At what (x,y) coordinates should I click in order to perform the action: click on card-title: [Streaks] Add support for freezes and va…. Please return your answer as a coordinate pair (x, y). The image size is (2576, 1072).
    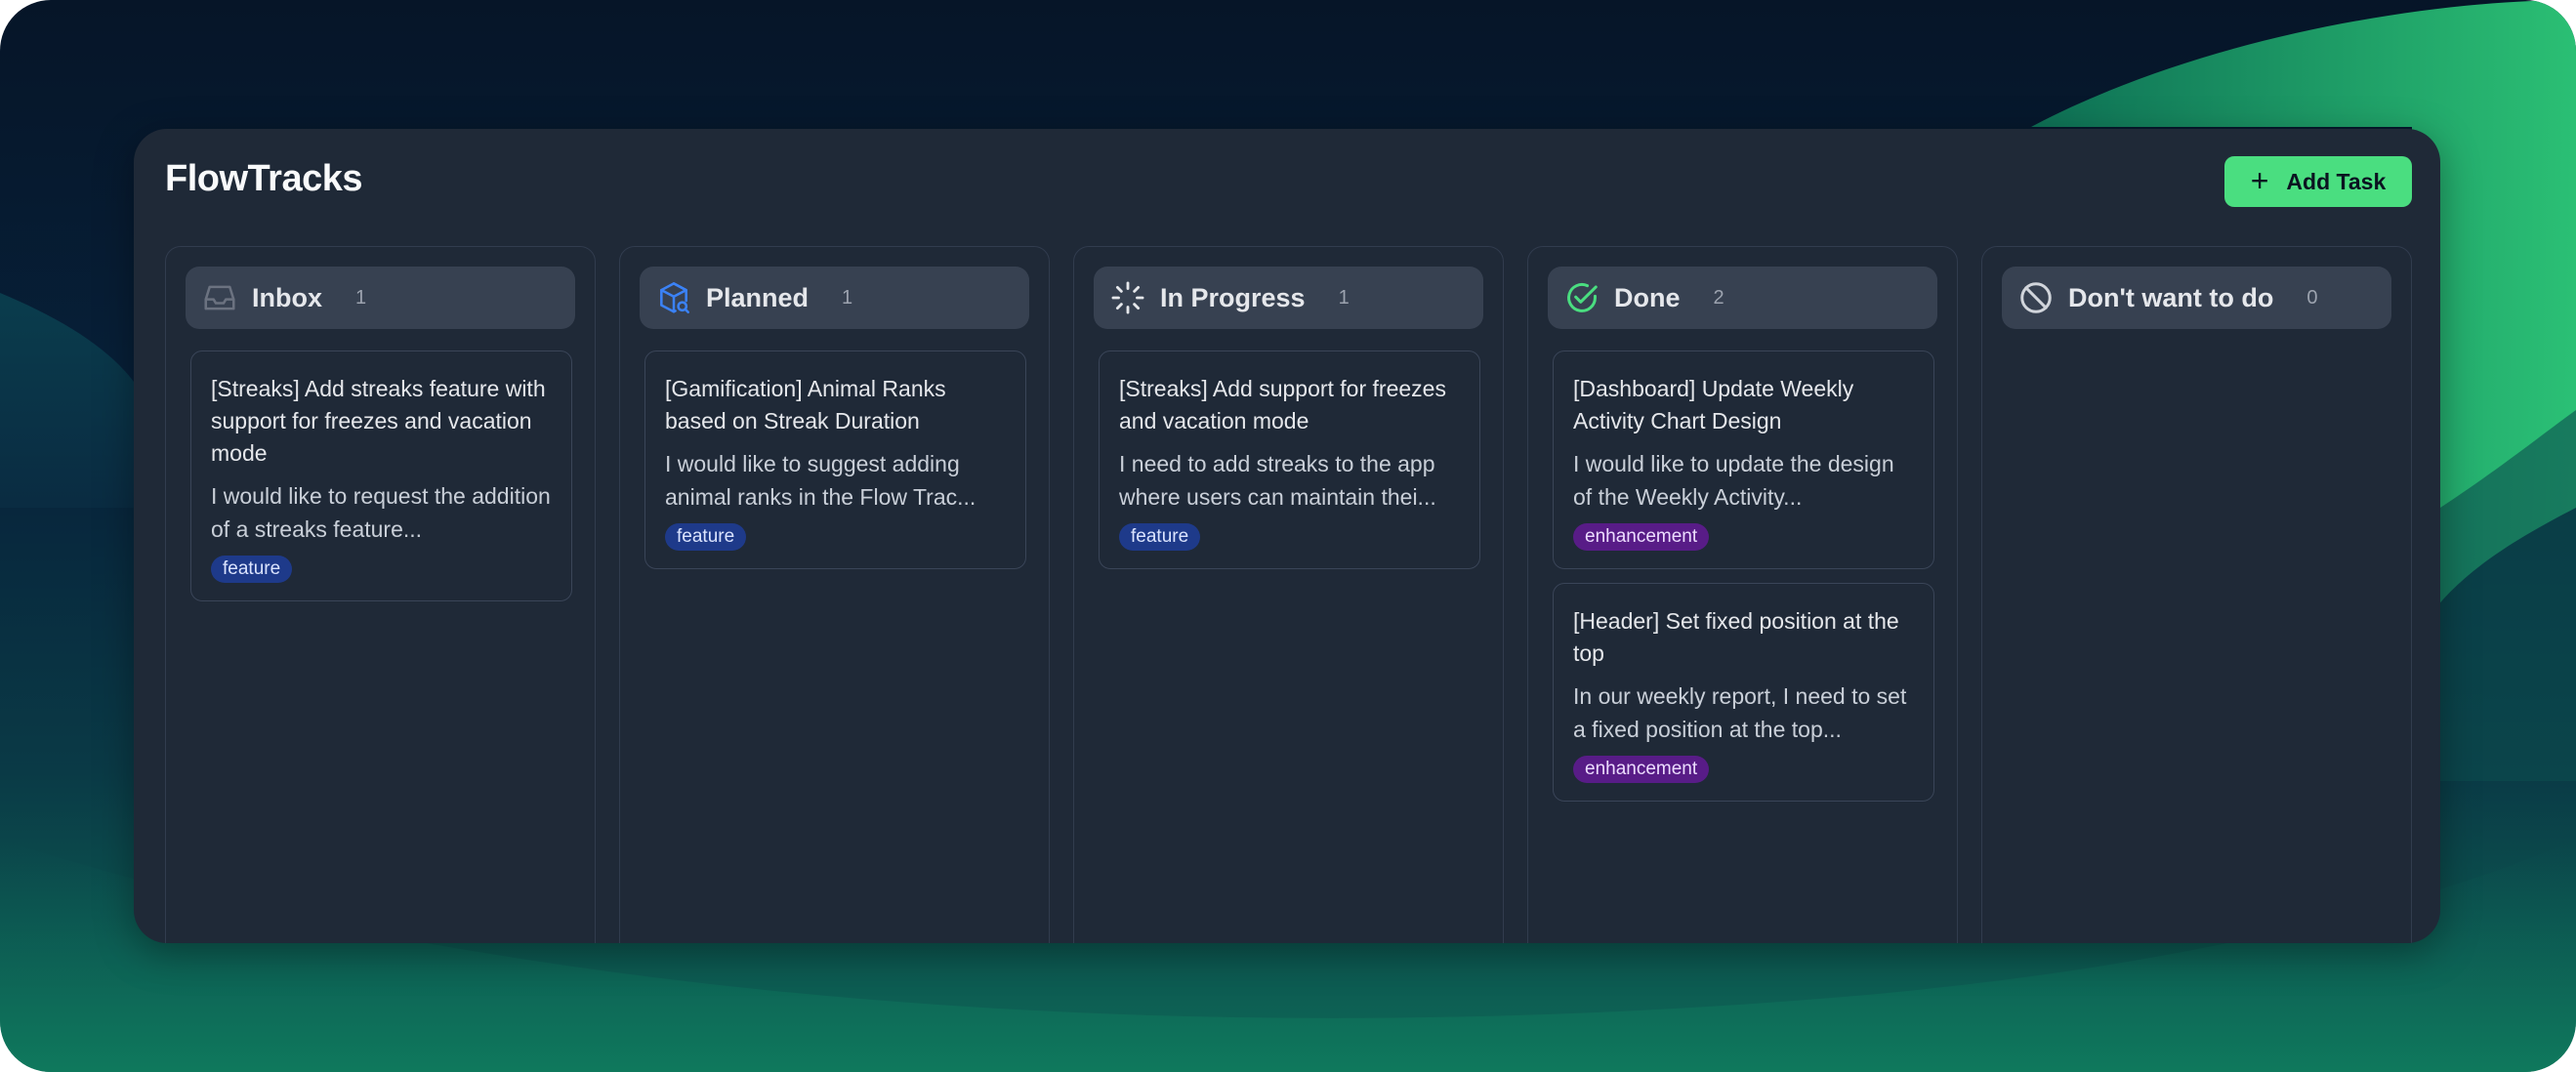
    Looking at the image, I should click on (1283, 405).